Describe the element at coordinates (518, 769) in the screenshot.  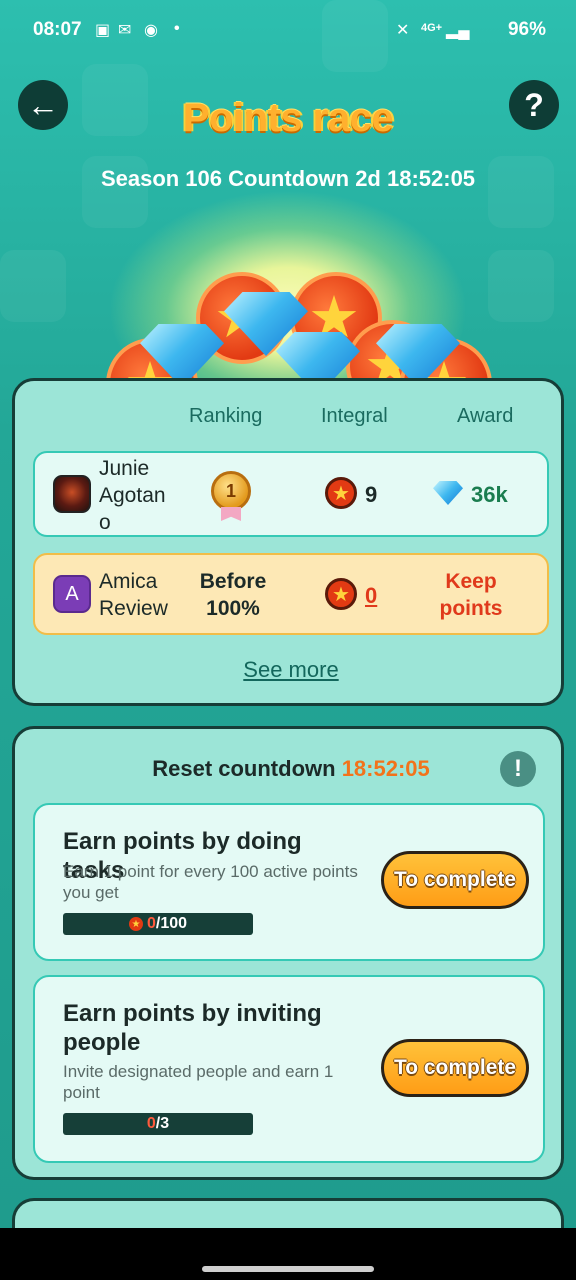
I see `info-icon: !` at that location.